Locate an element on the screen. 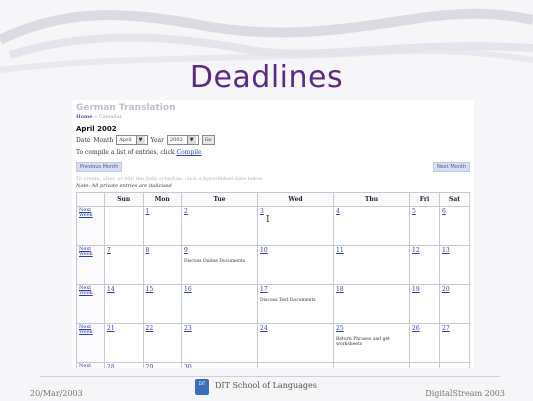 The image size is (533, 401). day-cell: 11 is located at coordinates (371, 265).